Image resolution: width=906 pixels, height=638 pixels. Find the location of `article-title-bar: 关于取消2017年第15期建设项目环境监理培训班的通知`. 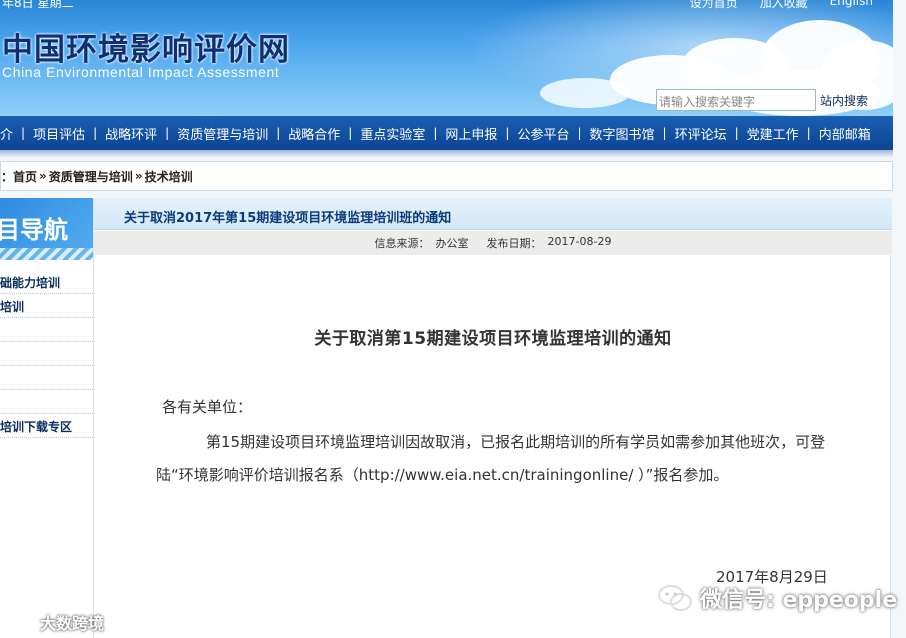

article-title-bar: 关于取消2017年第15期建设项目环境监理培训班的通知 is located at coordinates (493, 214).